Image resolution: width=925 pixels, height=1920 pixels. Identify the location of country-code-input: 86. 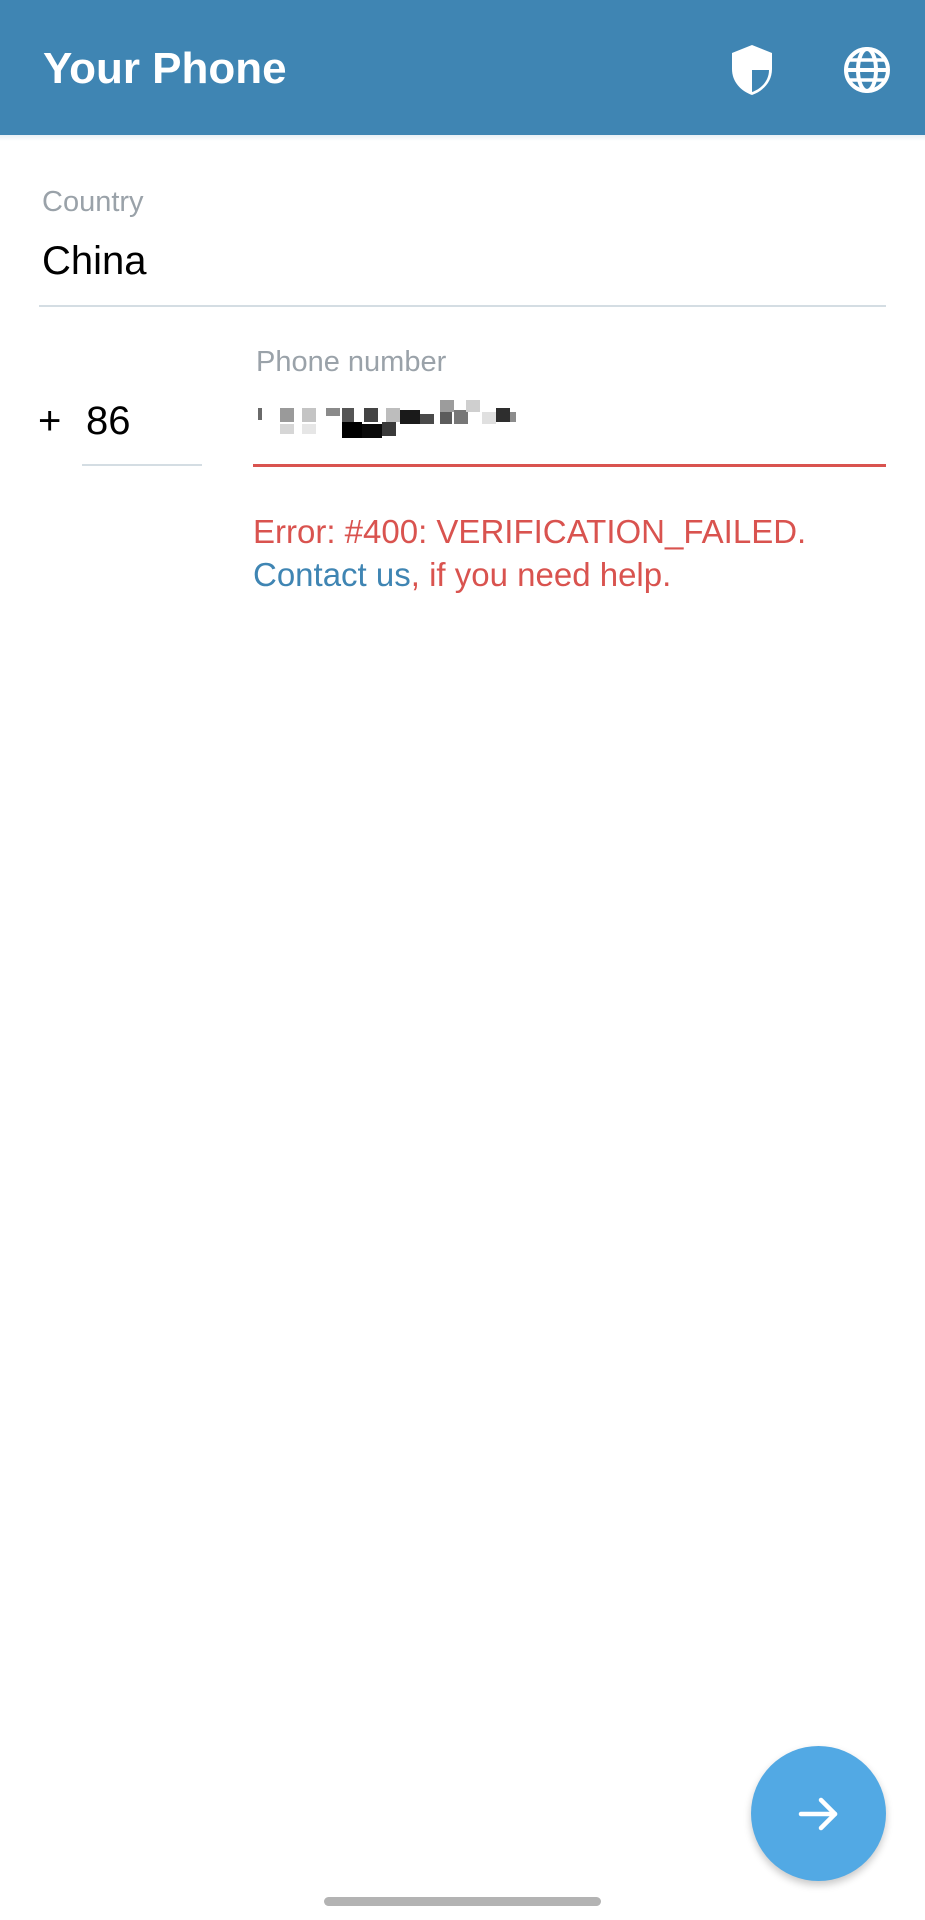
(108, 421).